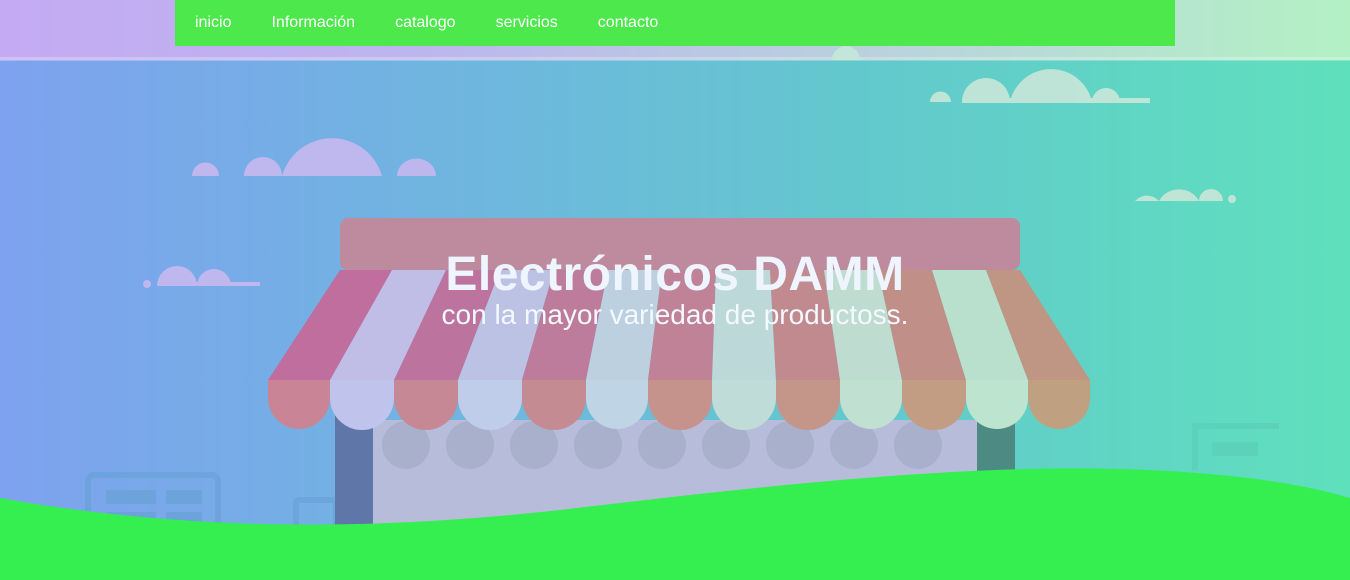 This screenshot has height=580, width=1350. Describe the element at coordinates (527, 23) in the screenshot. I see `nav-link-servicios: servicios` at that location.